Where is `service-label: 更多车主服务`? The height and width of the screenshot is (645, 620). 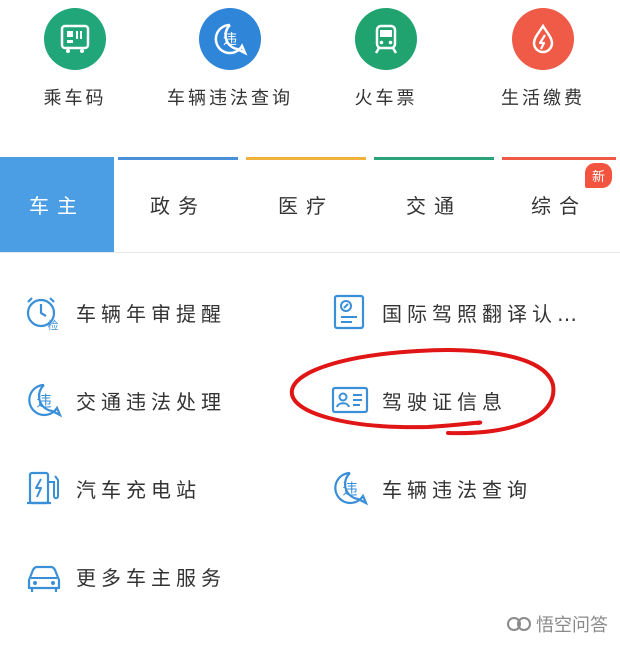
service-label: 更多车主服务 is located at coordinates (151, 577).